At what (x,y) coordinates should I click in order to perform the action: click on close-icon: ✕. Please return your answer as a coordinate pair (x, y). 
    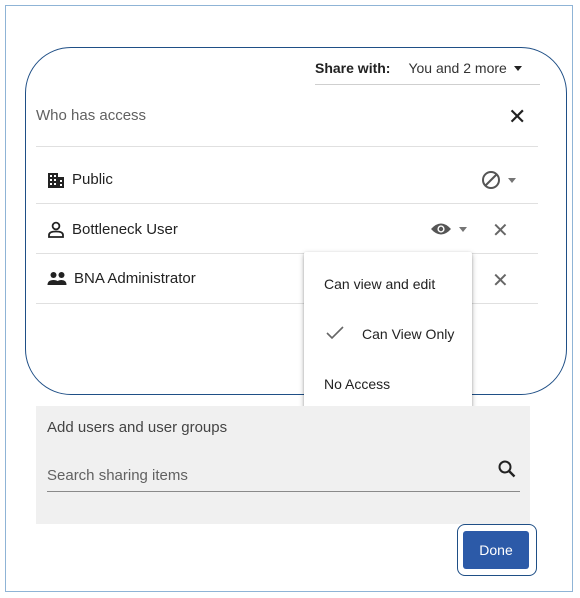
    Looking at the image, I should click on (517, 117).